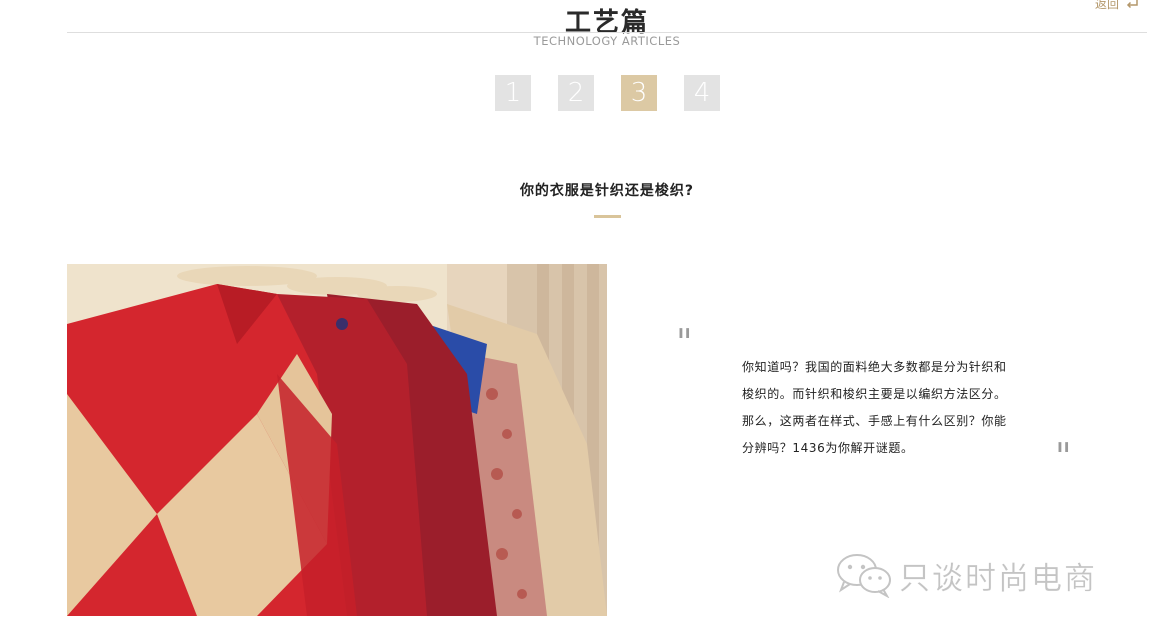  I want to click on close-quote-mark: ", so click(1063, 457).